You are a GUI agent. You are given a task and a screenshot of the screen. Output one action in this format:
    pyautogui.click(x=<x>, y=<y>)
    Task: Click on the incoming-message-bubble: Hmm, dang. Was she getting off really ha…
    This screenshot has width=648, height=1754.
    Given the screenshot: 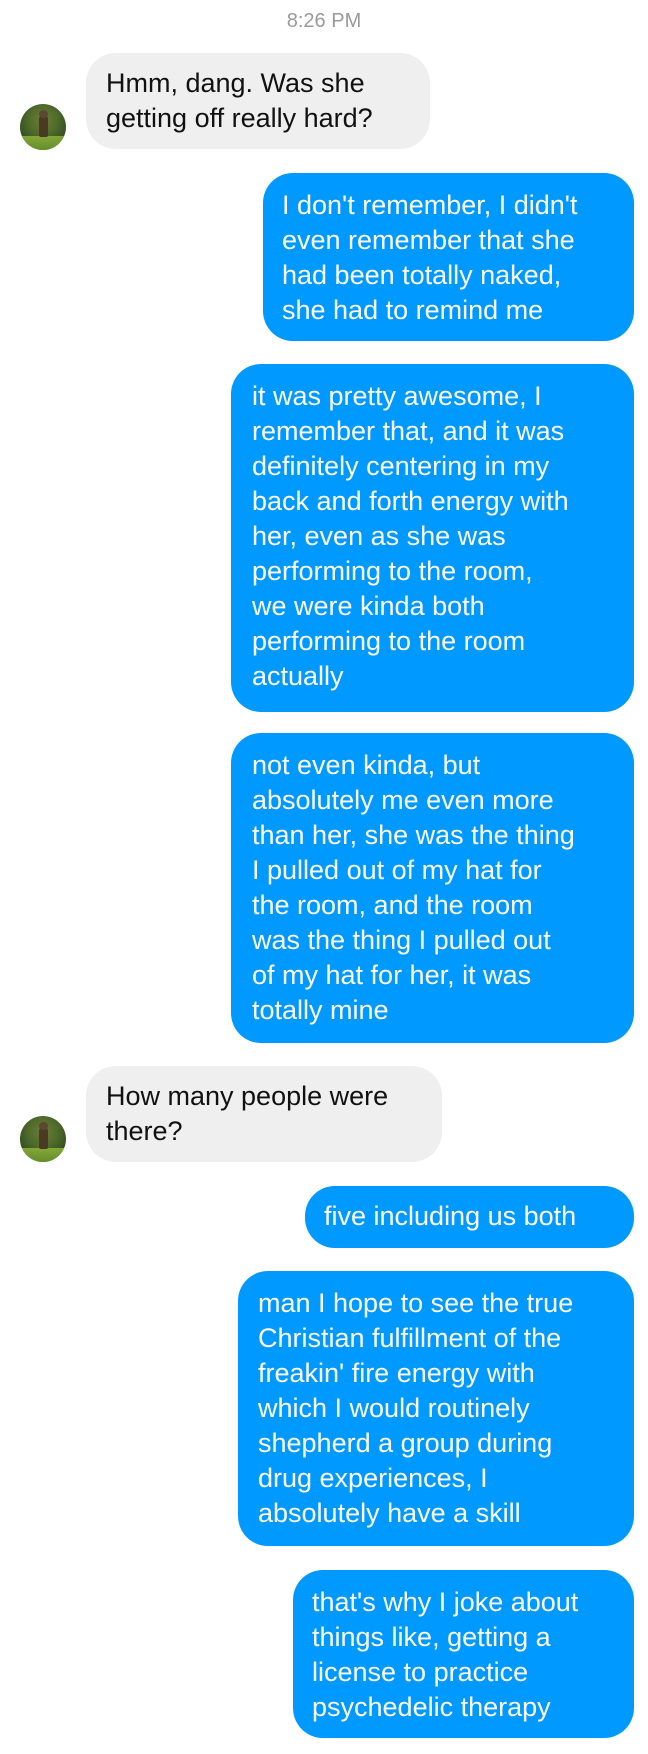 What is the action you would take?
    pyautogui.click(x=258, y=101)
    